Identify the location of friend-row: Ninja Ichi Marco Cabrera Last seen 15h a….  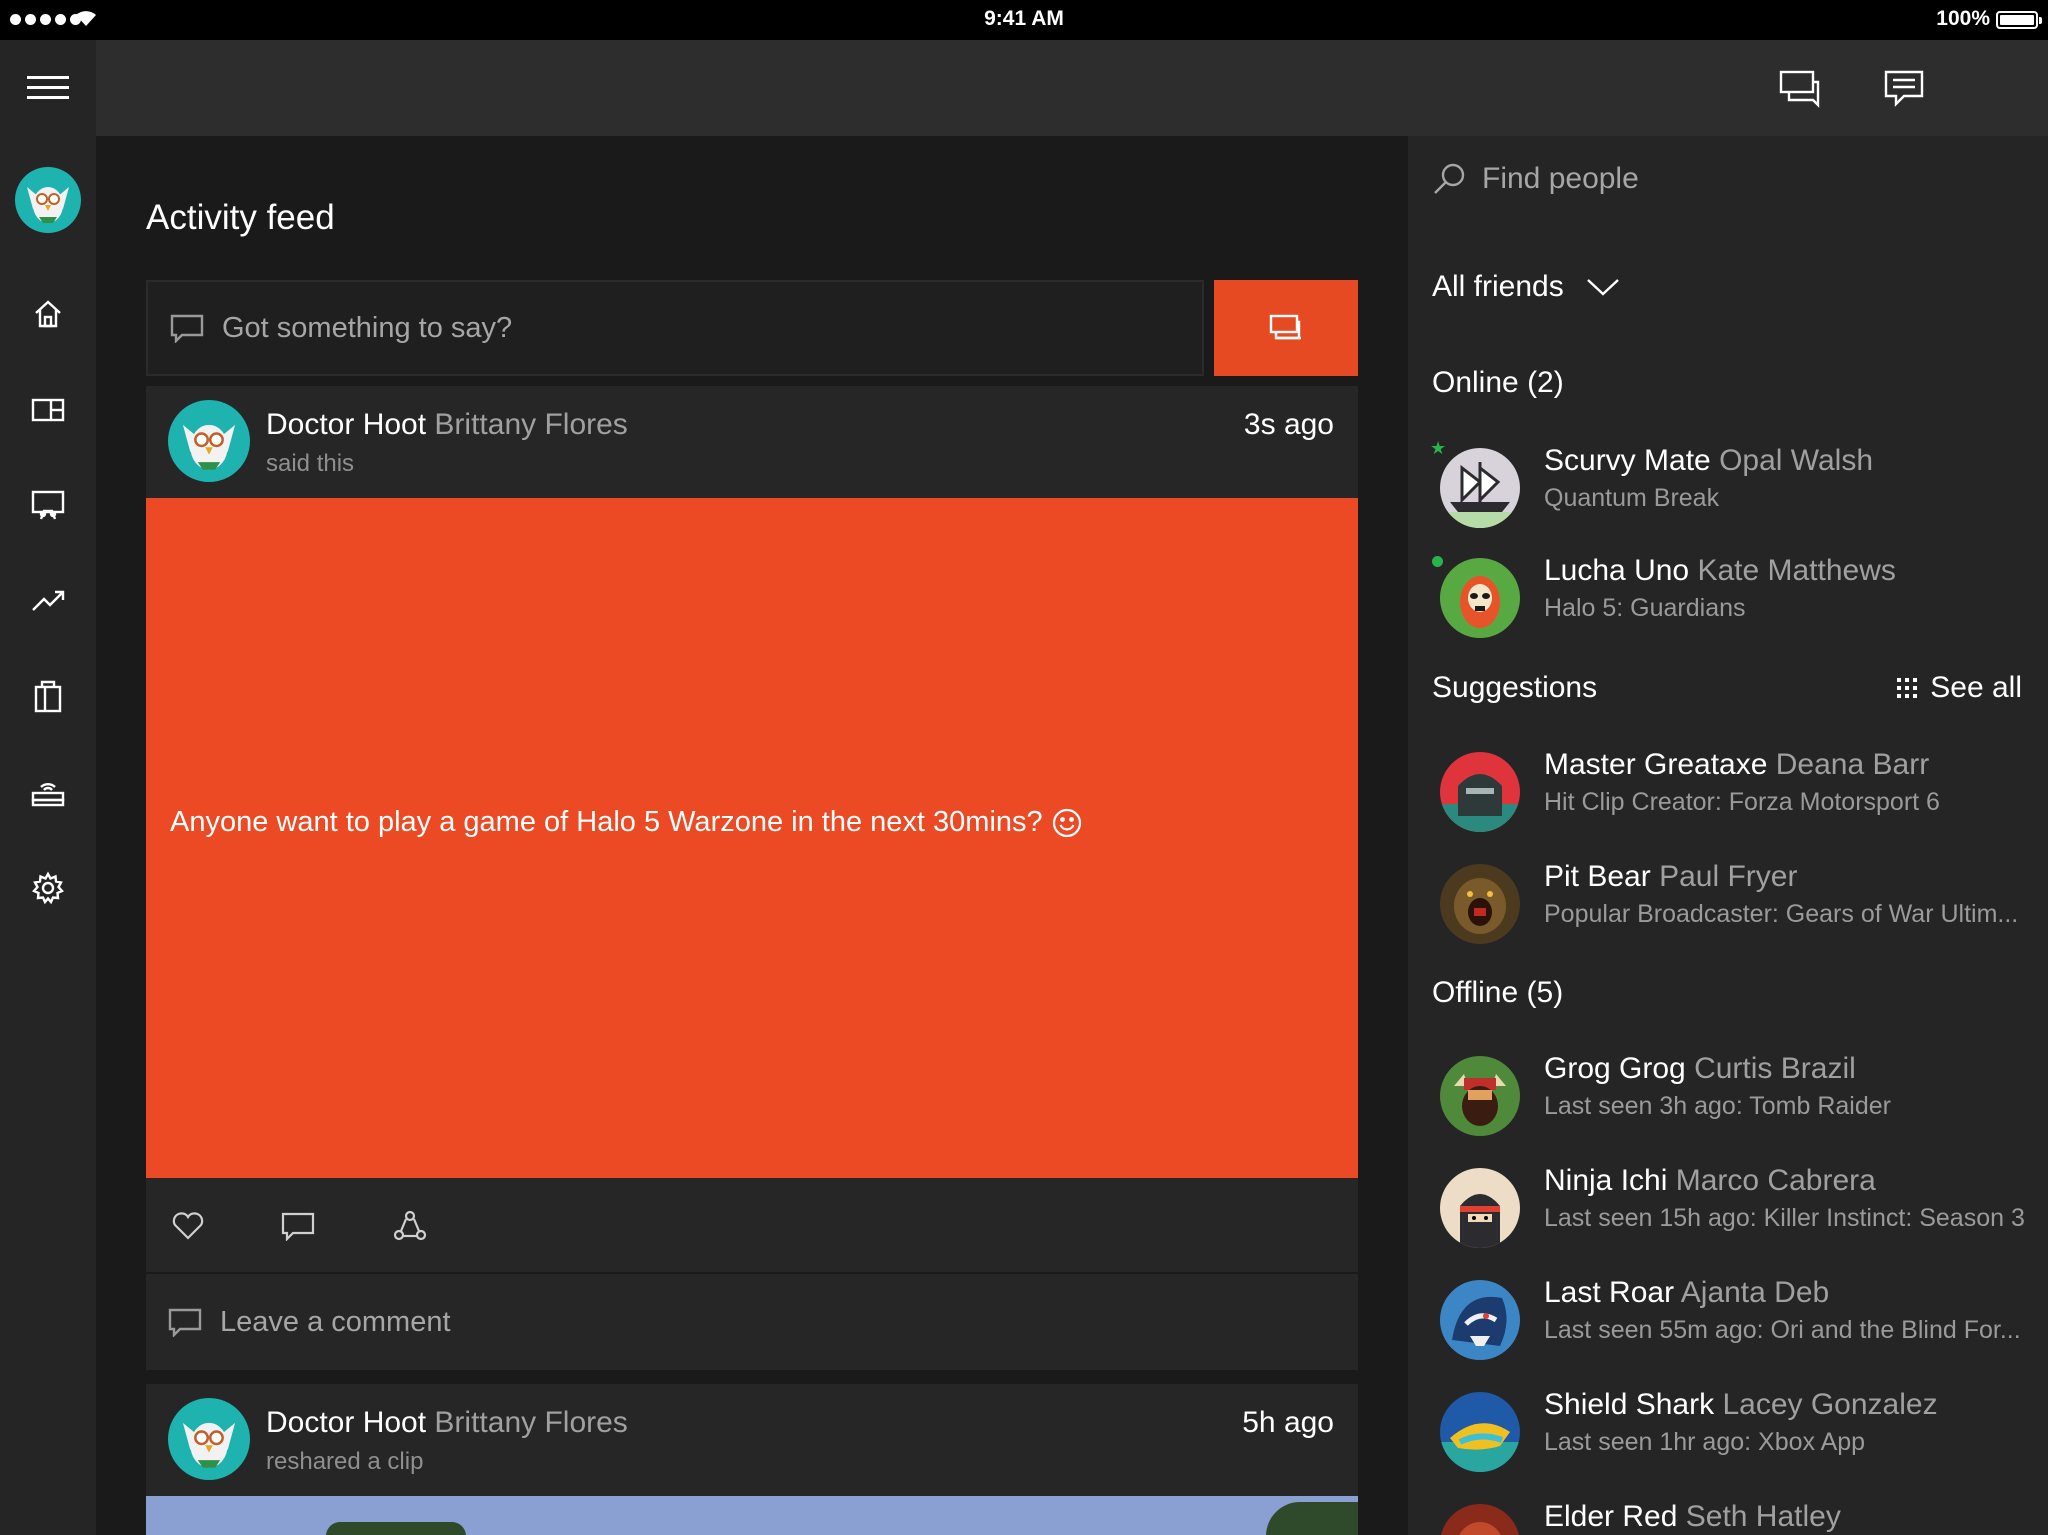
(1732, 1209).